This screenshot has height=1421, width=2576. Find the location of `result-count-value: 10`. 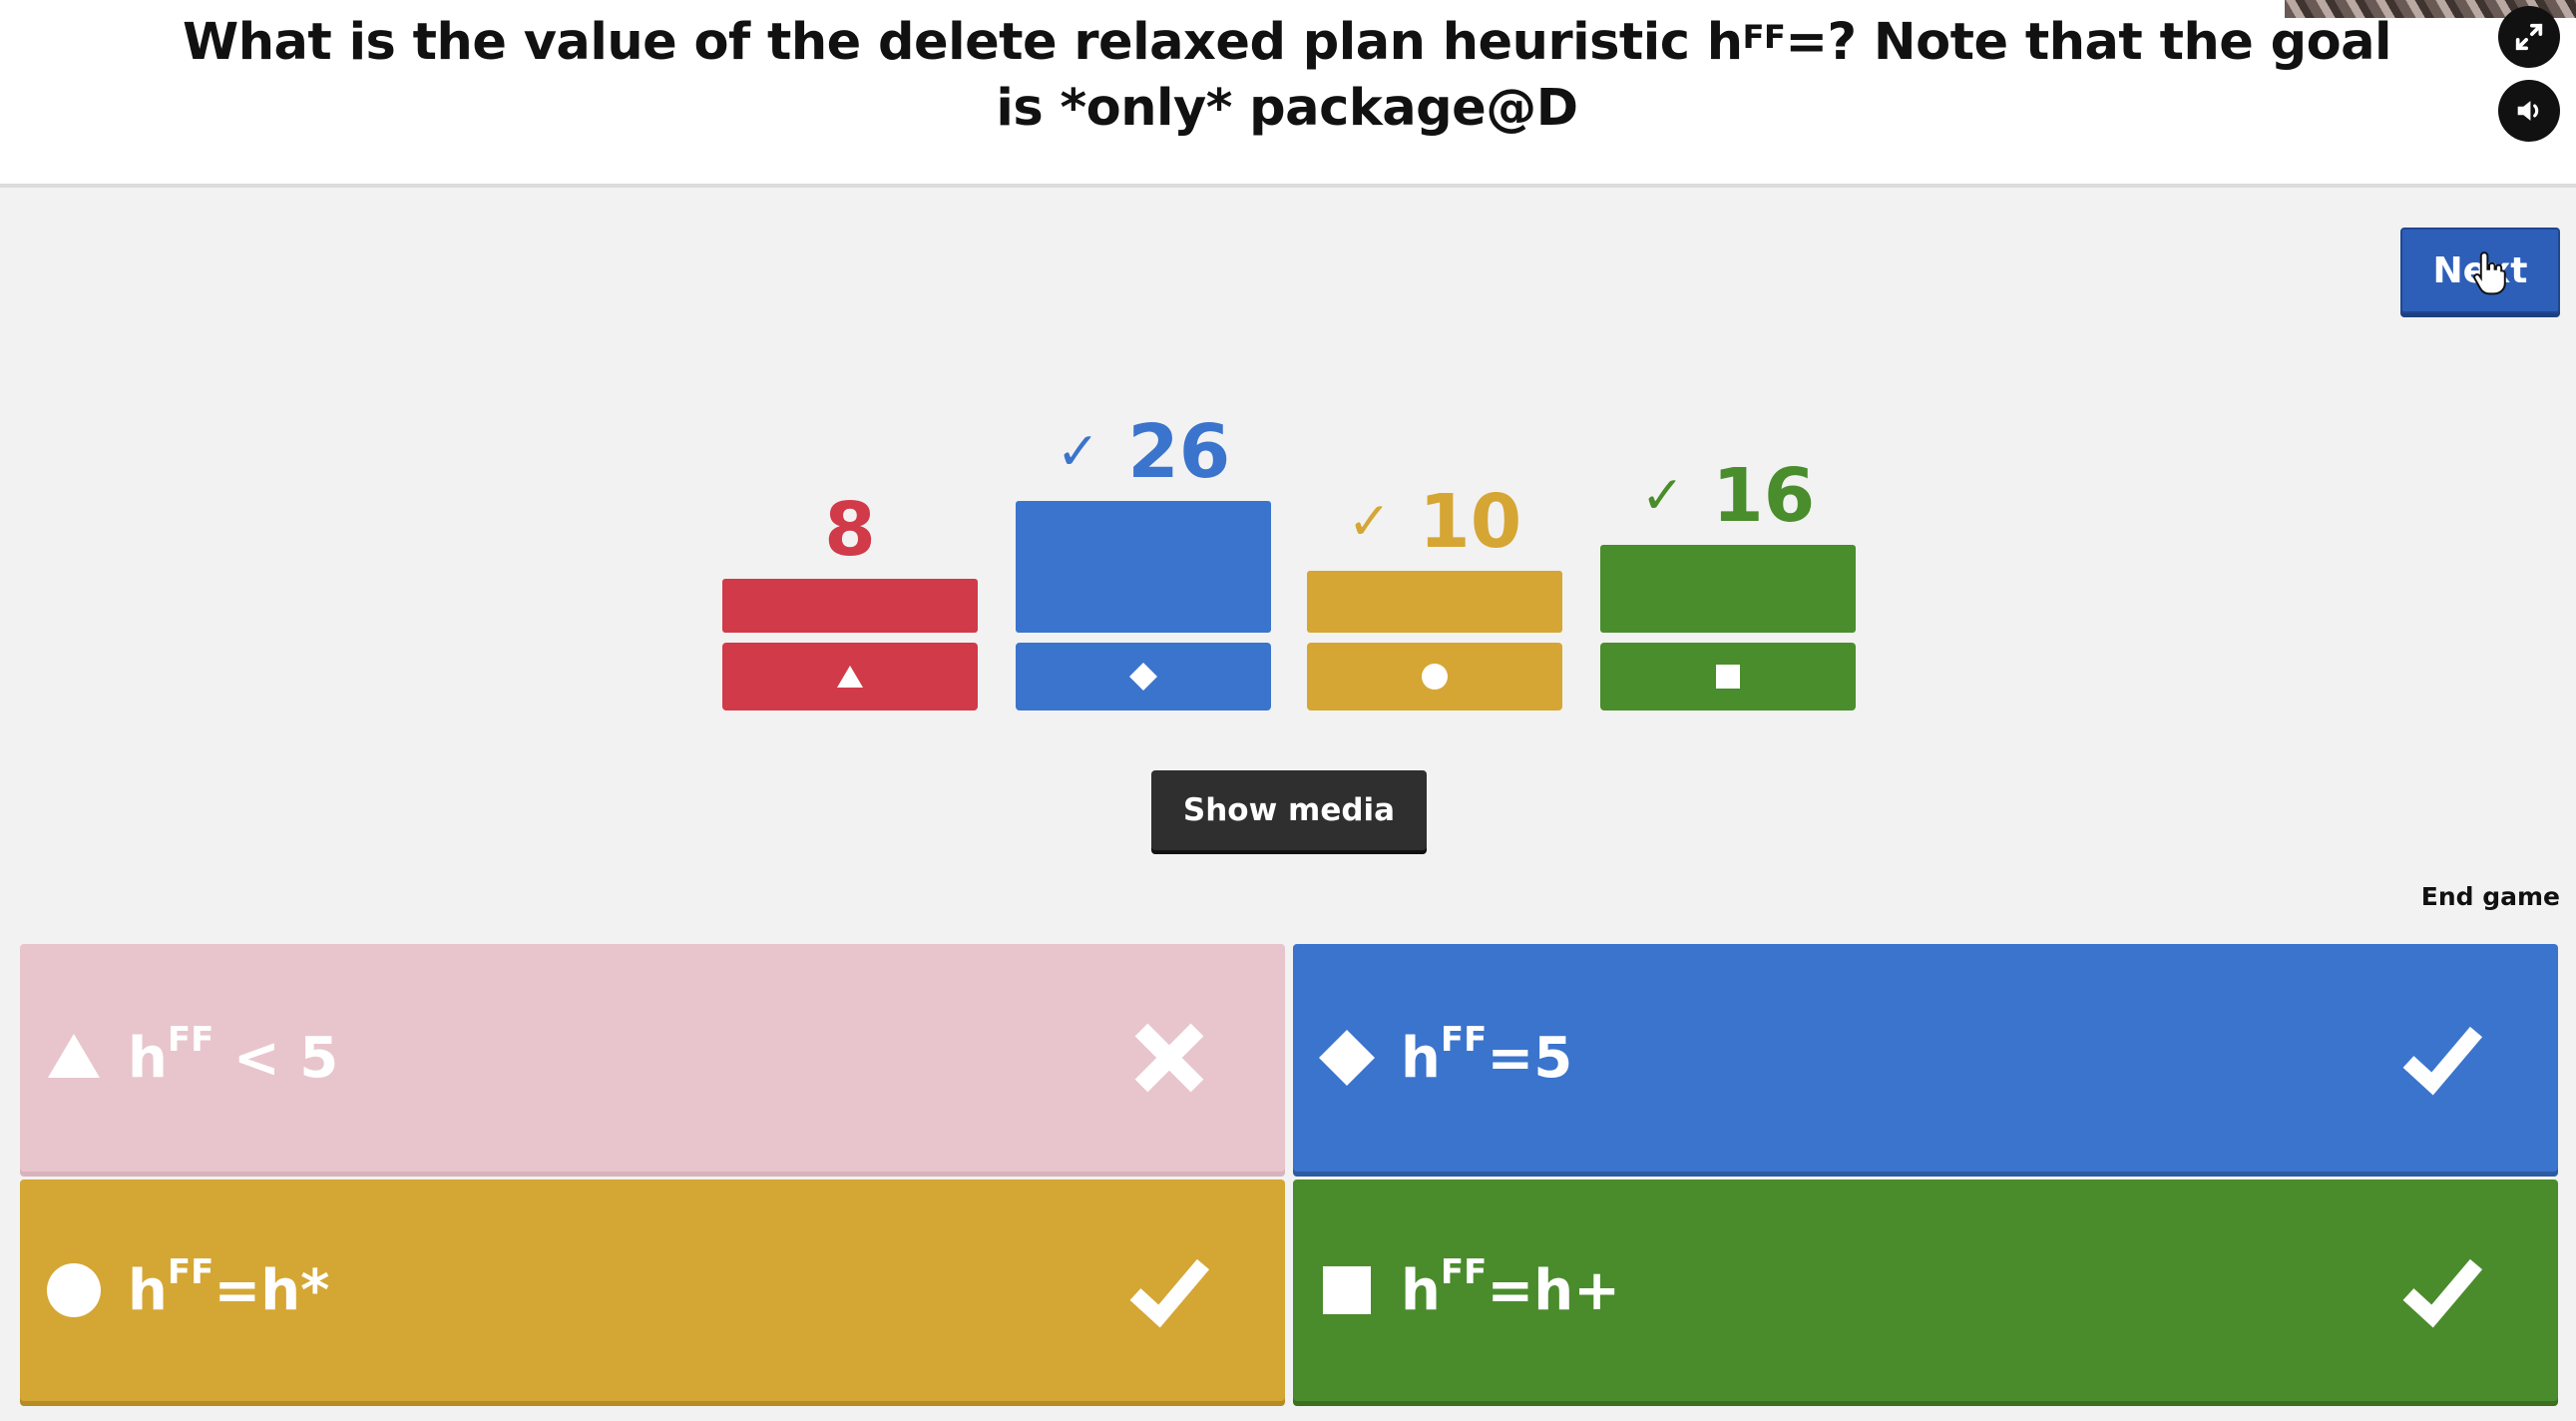

result-count-value: 10 is located at coordinates (1470, 522).